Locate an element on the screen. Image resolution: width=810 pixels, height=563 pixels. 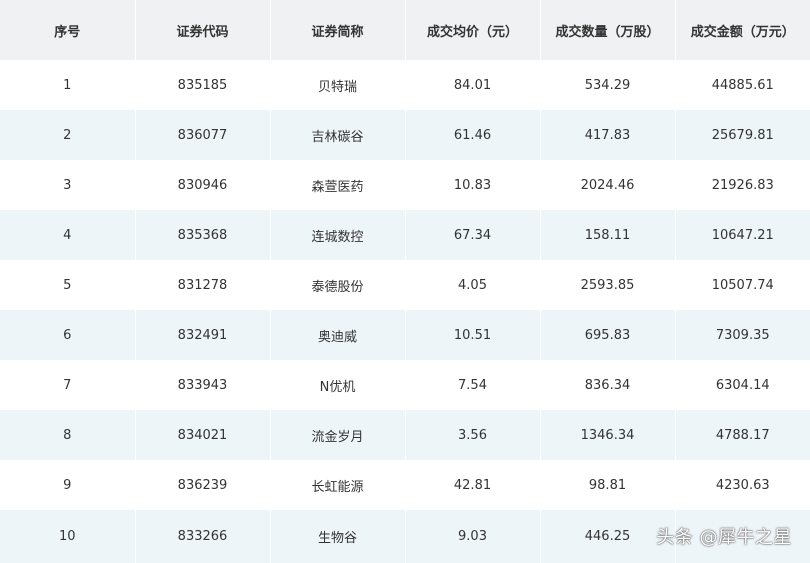
cell-avg-price: 10.83 is located at coordinates (473, 185).